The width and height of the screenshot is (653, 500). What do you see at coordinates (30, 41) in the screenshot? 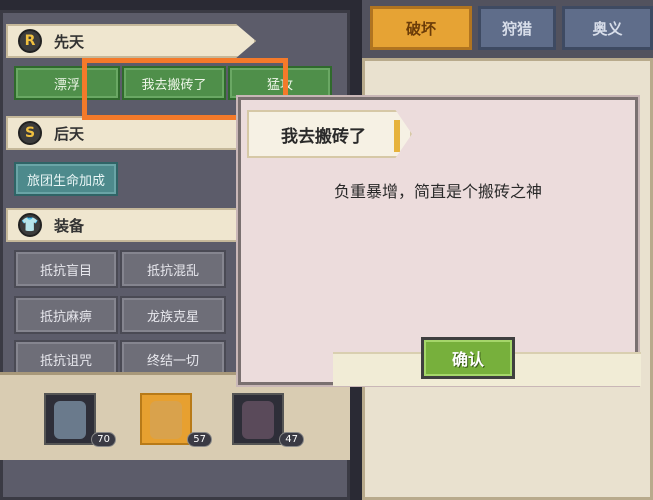
I see `innate-icon: R` at bounding box center [30, 41].